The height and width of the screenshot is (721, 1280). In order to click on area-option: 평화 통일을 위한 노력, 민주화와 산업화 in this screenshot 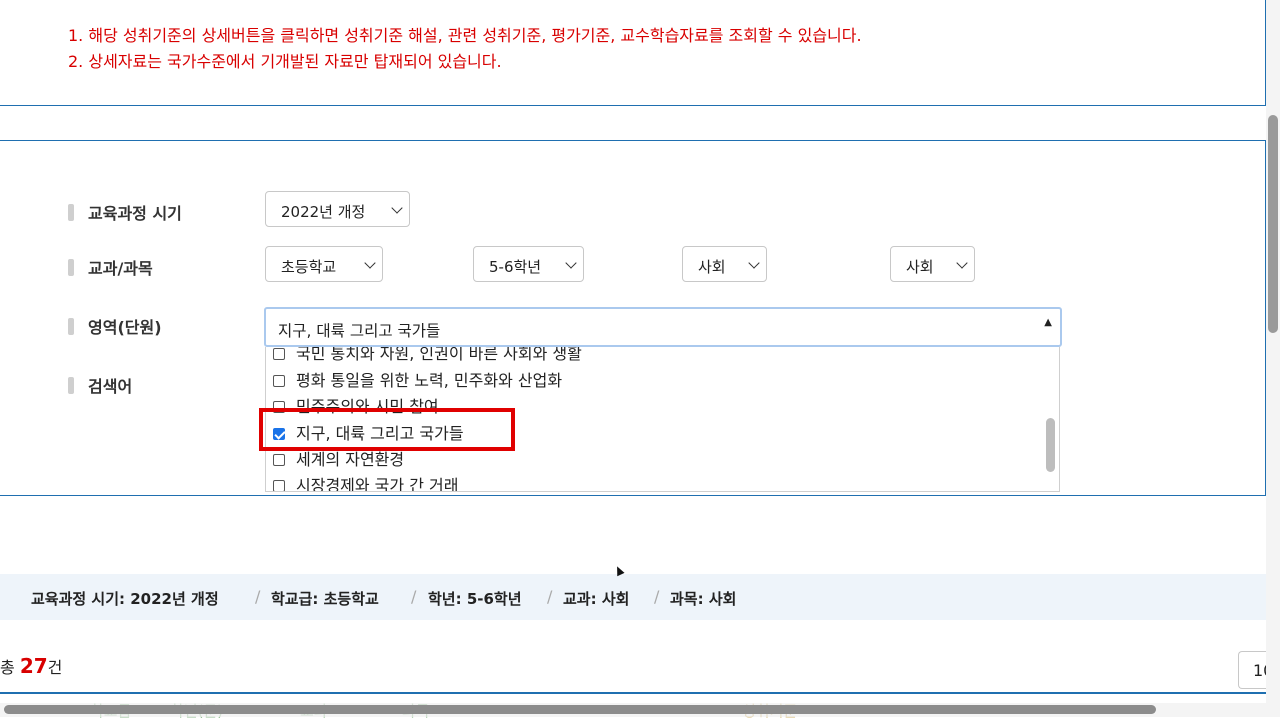, I will do `click(417, 379)`.